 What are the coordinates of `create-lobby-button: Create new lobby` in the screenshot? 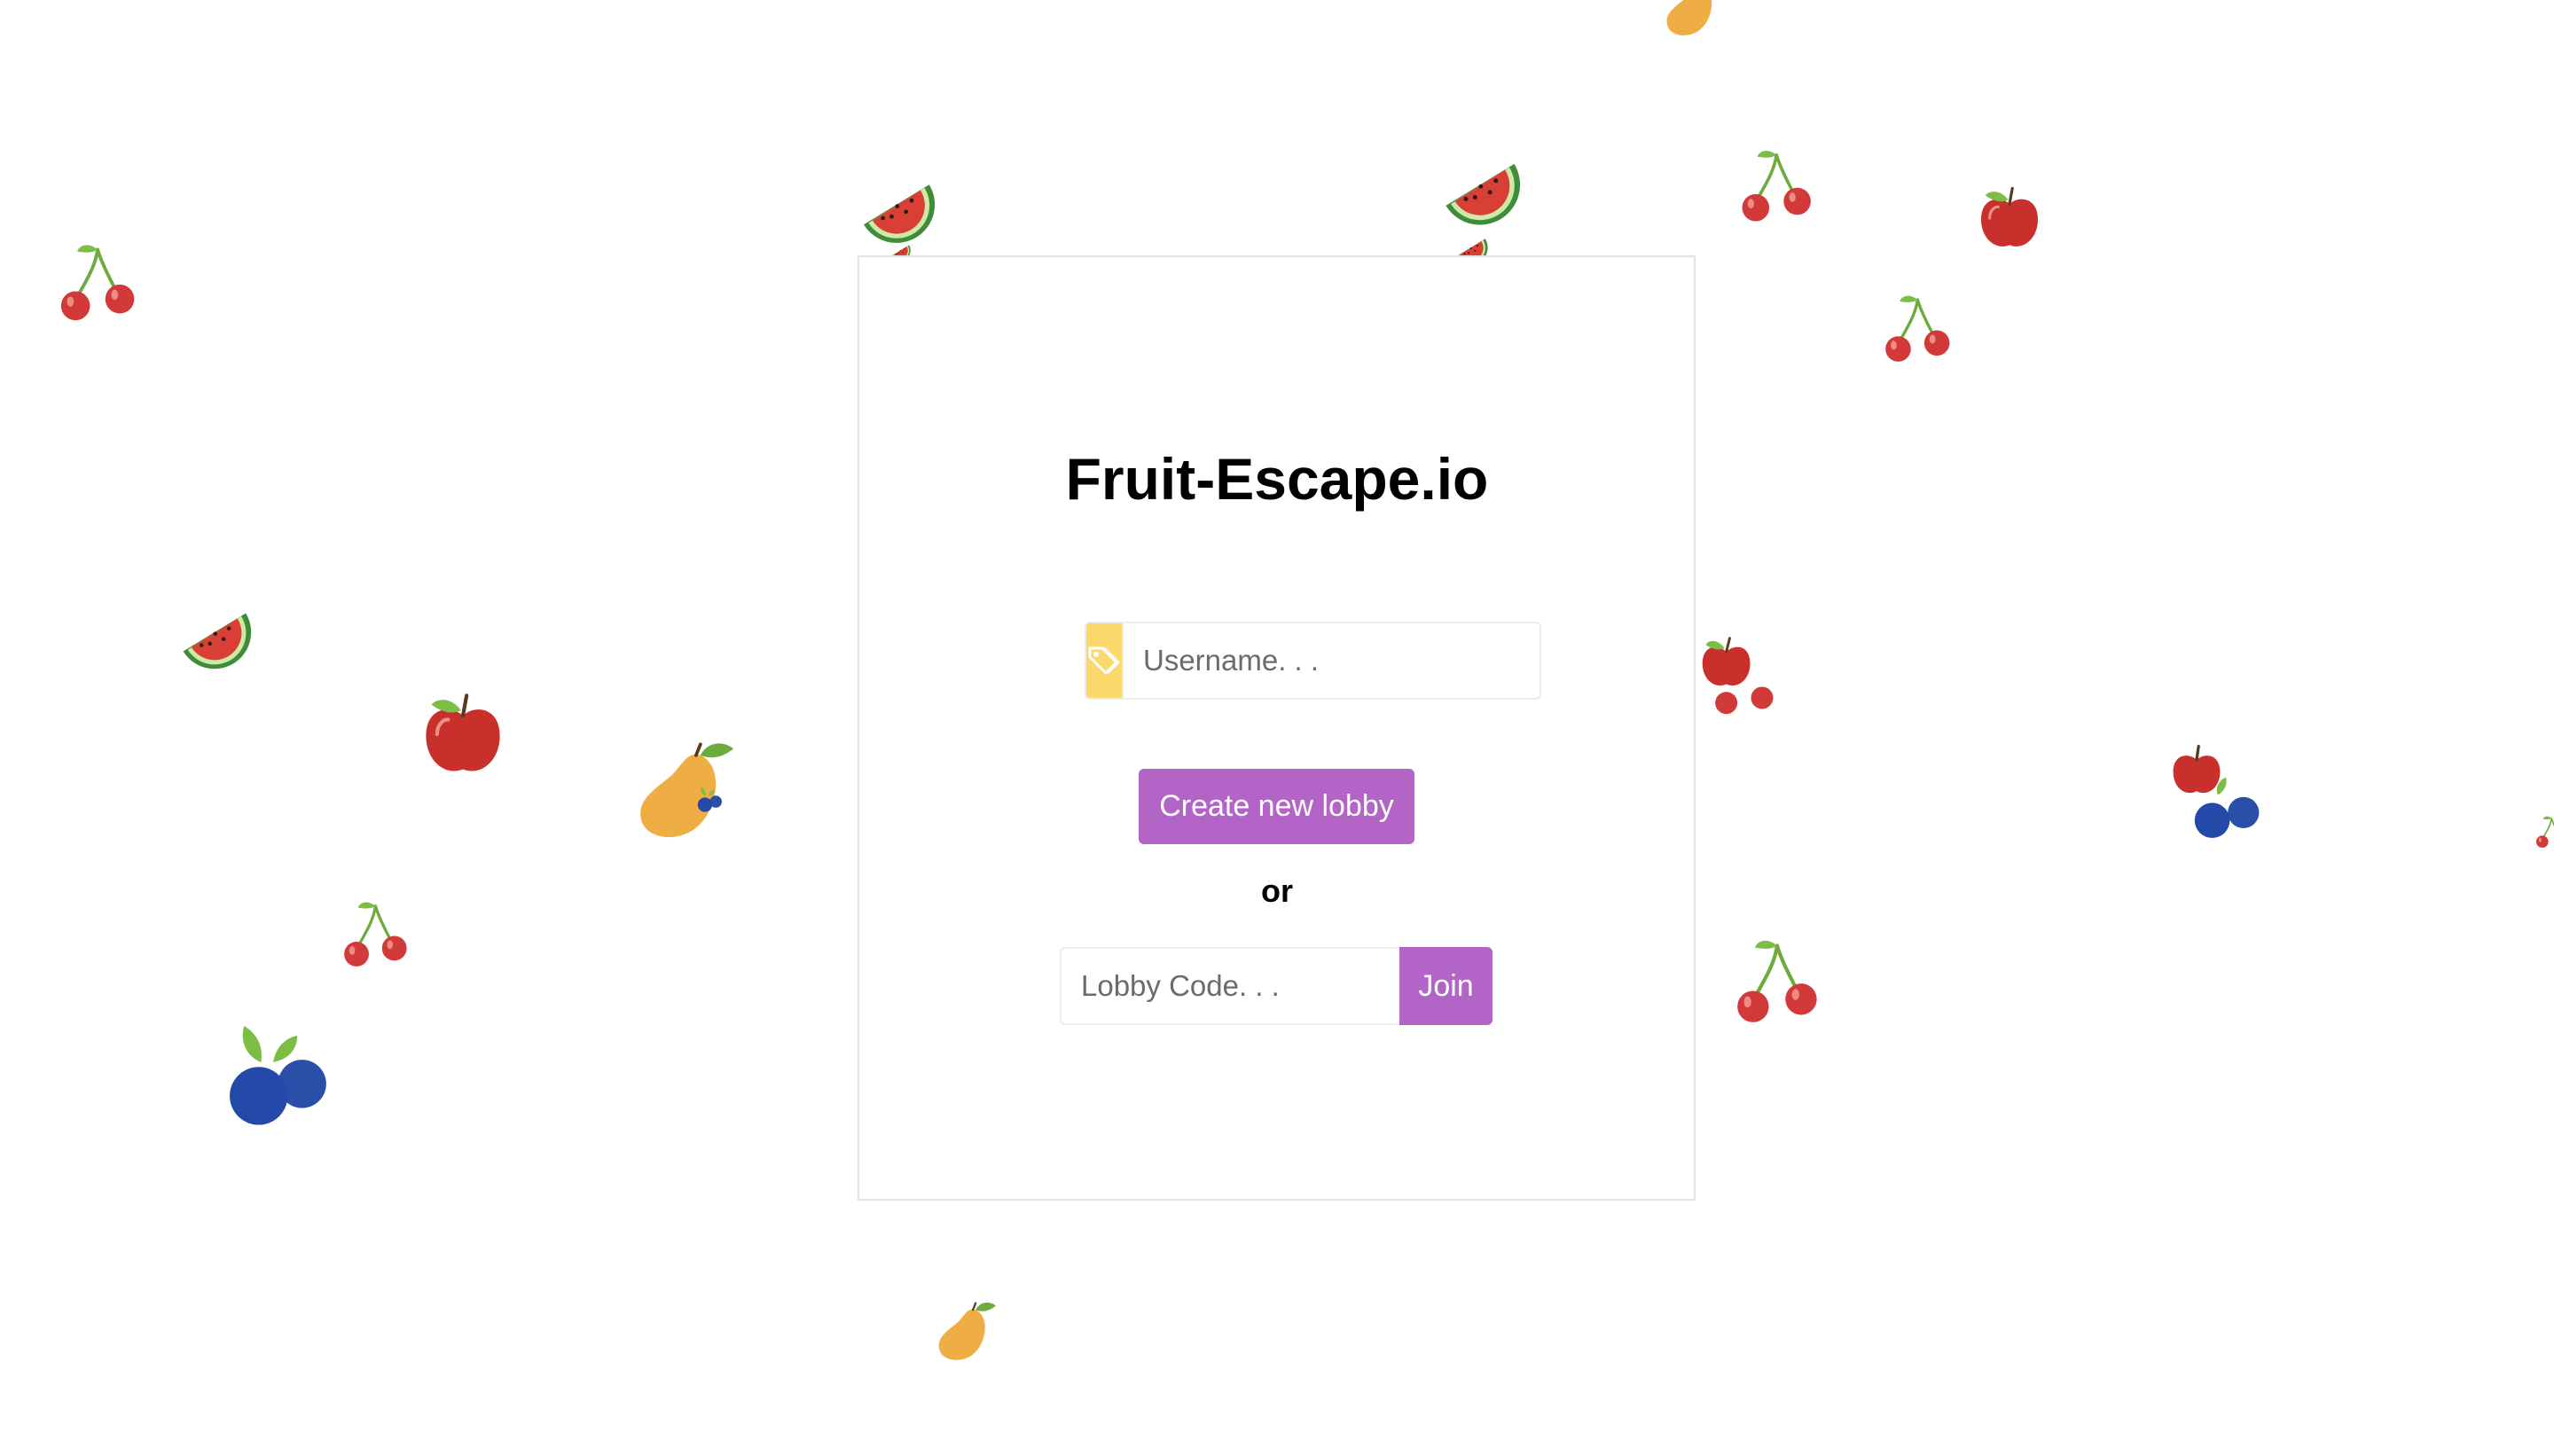 It's located at (1276, 806).